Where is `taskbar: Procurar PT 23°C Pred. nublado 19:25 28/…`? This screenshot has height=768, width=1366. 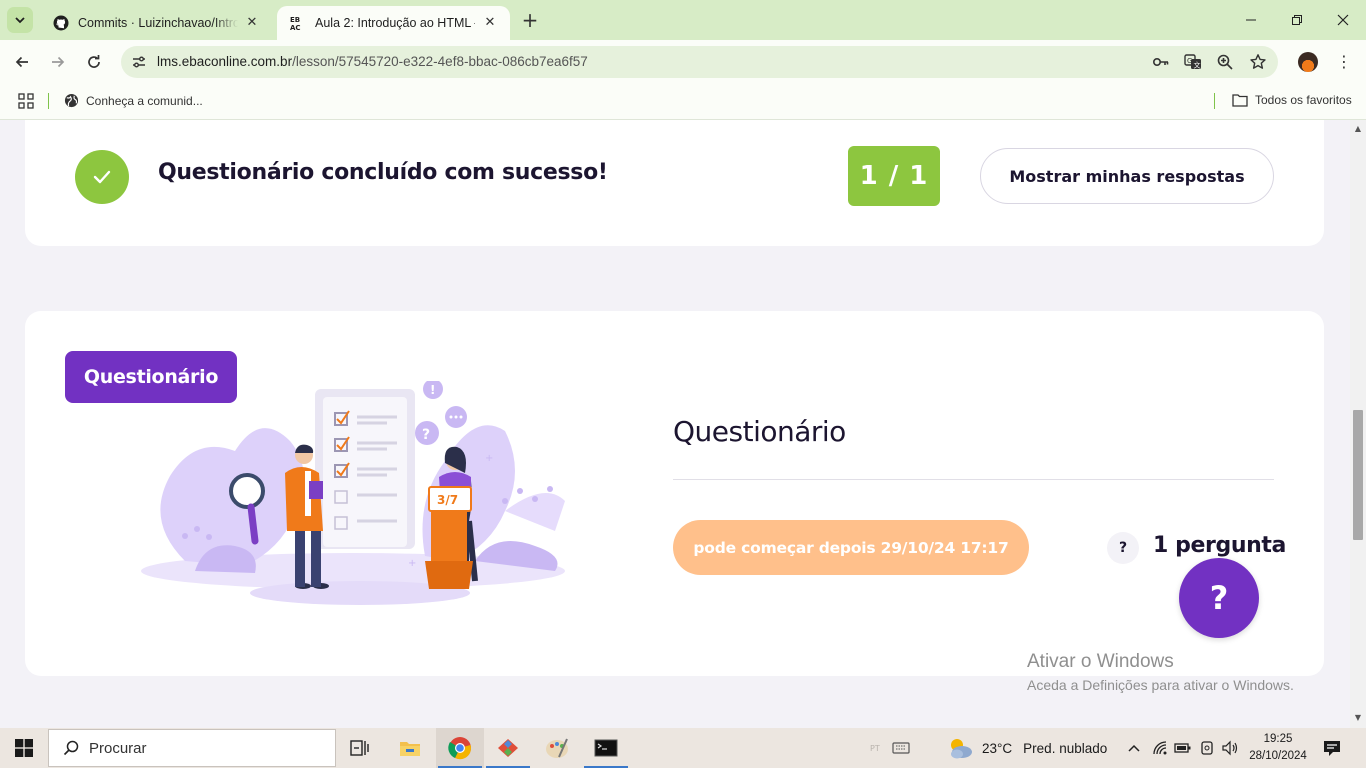
taskbar: Procurar PT 23°C Pred. nublado 19:25 28/… is located at coordinates (683, 748).